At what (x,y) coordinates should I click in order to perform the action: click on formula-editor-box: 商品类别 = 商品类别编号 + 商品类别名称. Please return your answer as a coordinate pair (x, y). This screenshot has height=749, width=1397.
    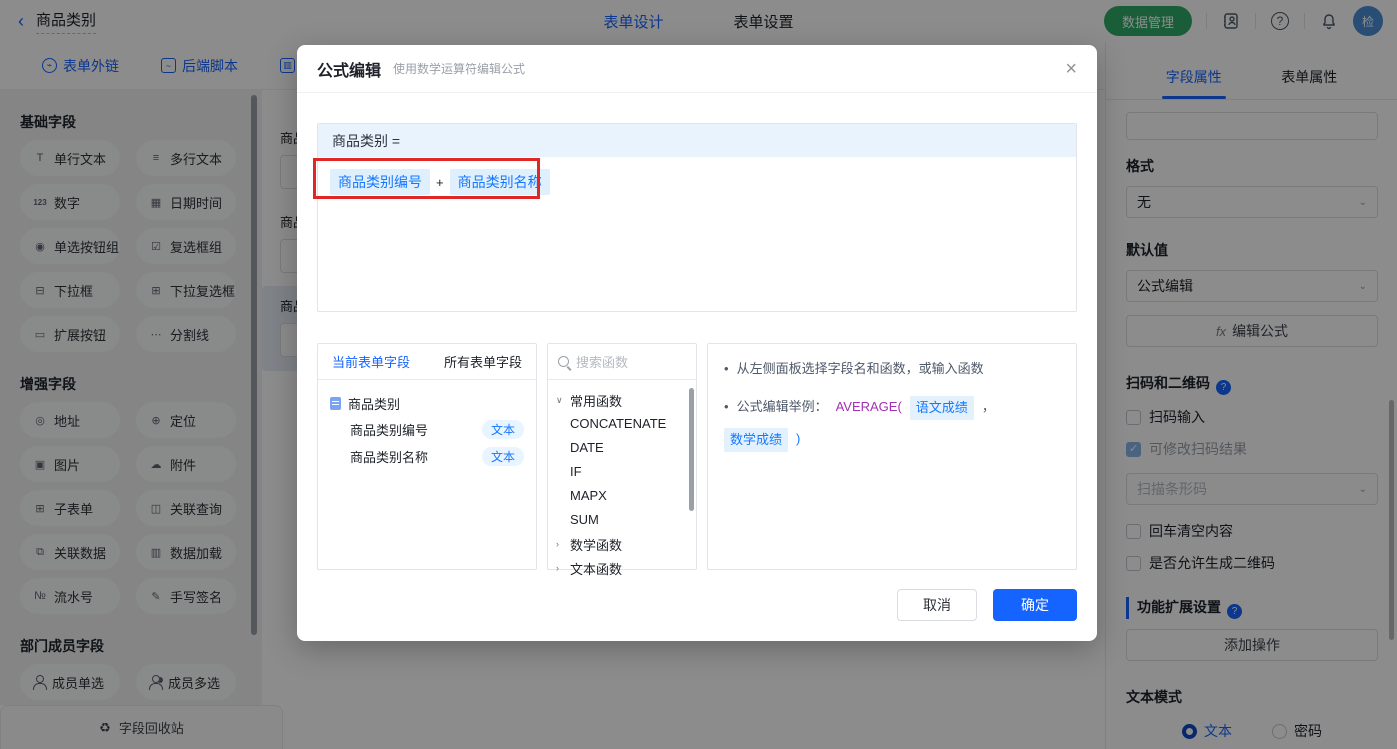
    Looking at the image, I should click on (697, 217).